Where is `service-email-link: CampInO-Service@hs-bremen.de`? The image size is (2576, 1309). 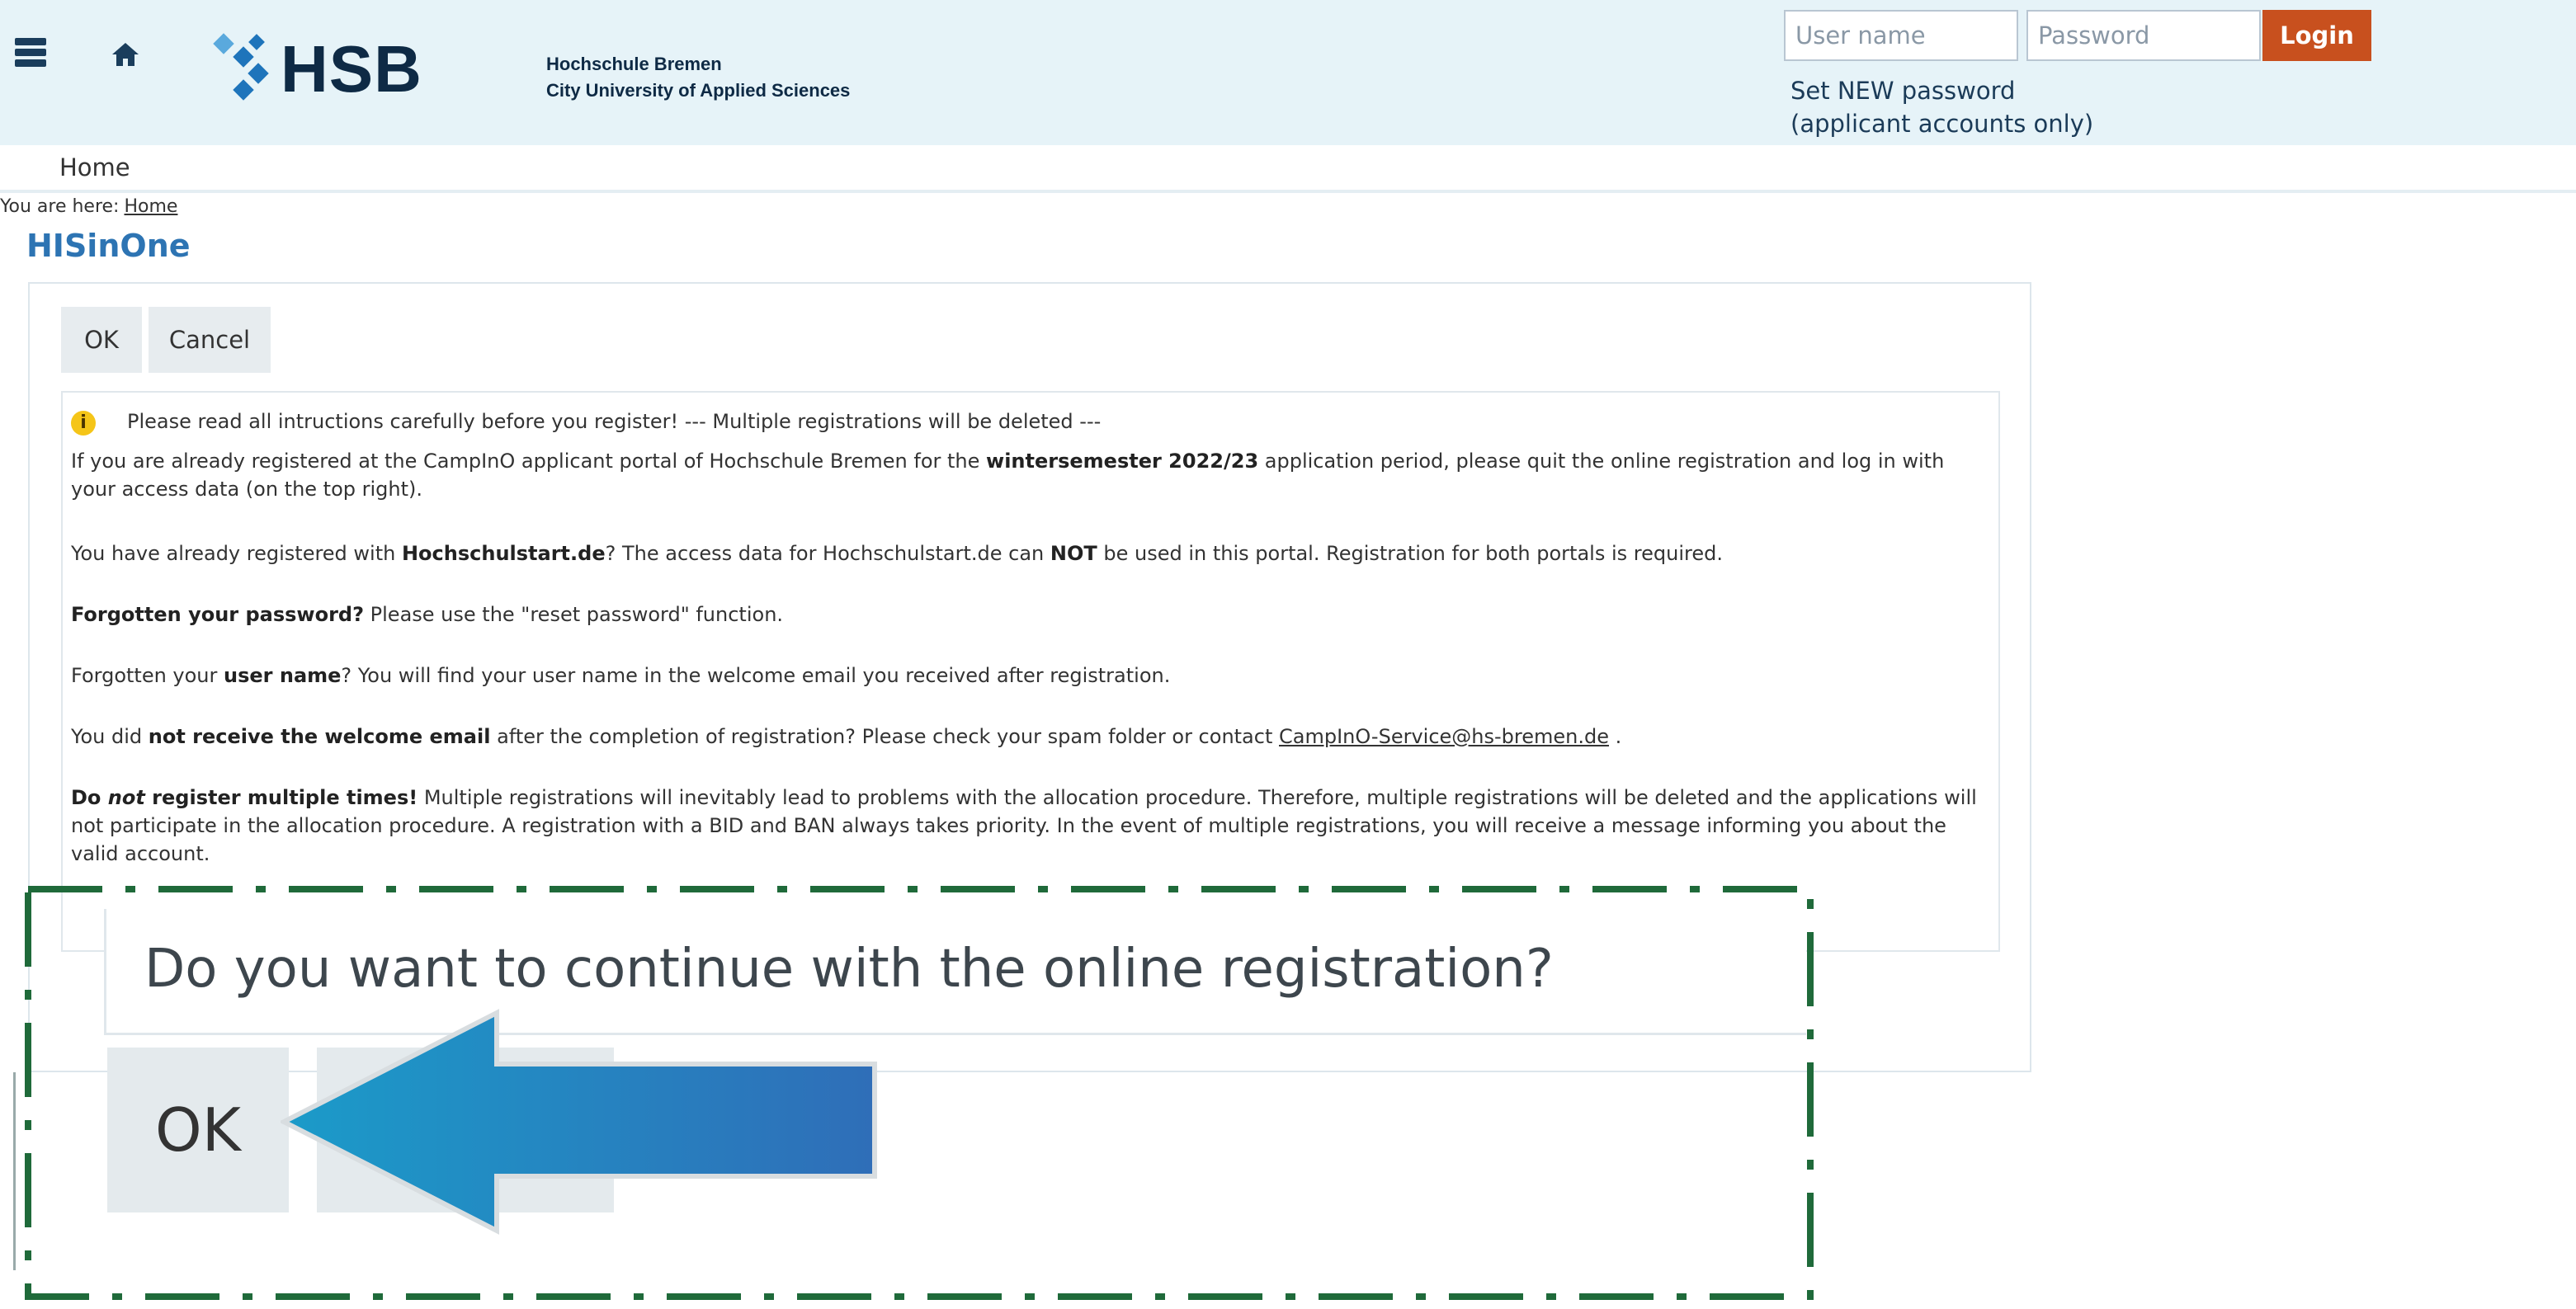
service-email-link: CampInO-Service@hs-bremen.de is located at coordinates (1444, 736).